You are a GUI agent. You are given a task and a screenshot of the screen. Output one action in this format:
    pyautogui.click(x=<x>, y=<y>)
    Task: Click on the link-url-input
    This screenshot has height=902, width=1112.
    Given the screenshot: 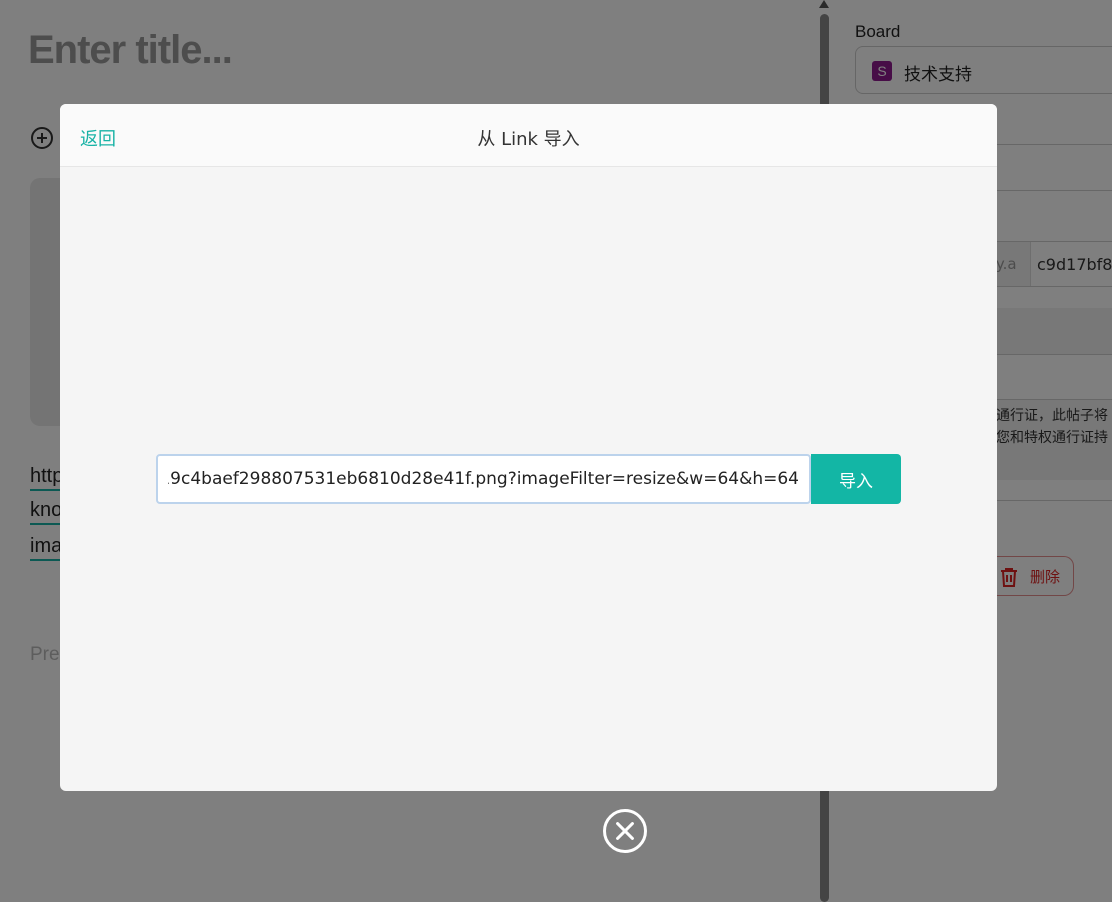 What is the action you would take?
    pyautogui.click(x=483, y=479)
    